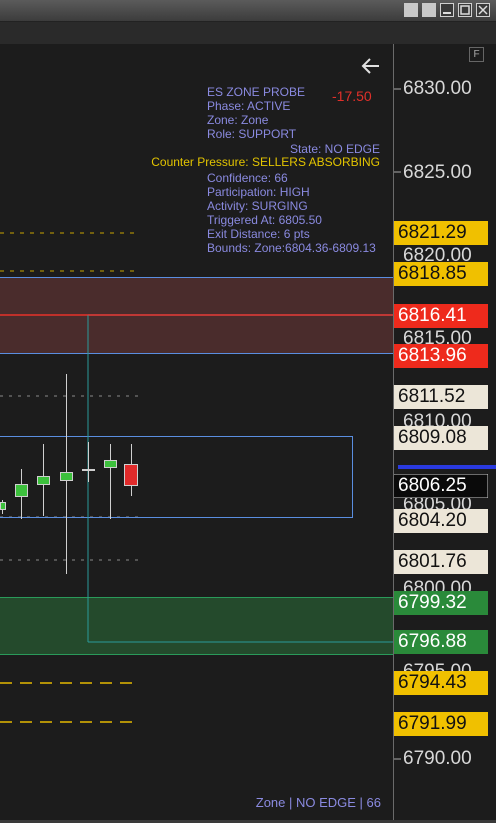  I want to click on probe-confidence: Confidence: 66, so click(247, 178).